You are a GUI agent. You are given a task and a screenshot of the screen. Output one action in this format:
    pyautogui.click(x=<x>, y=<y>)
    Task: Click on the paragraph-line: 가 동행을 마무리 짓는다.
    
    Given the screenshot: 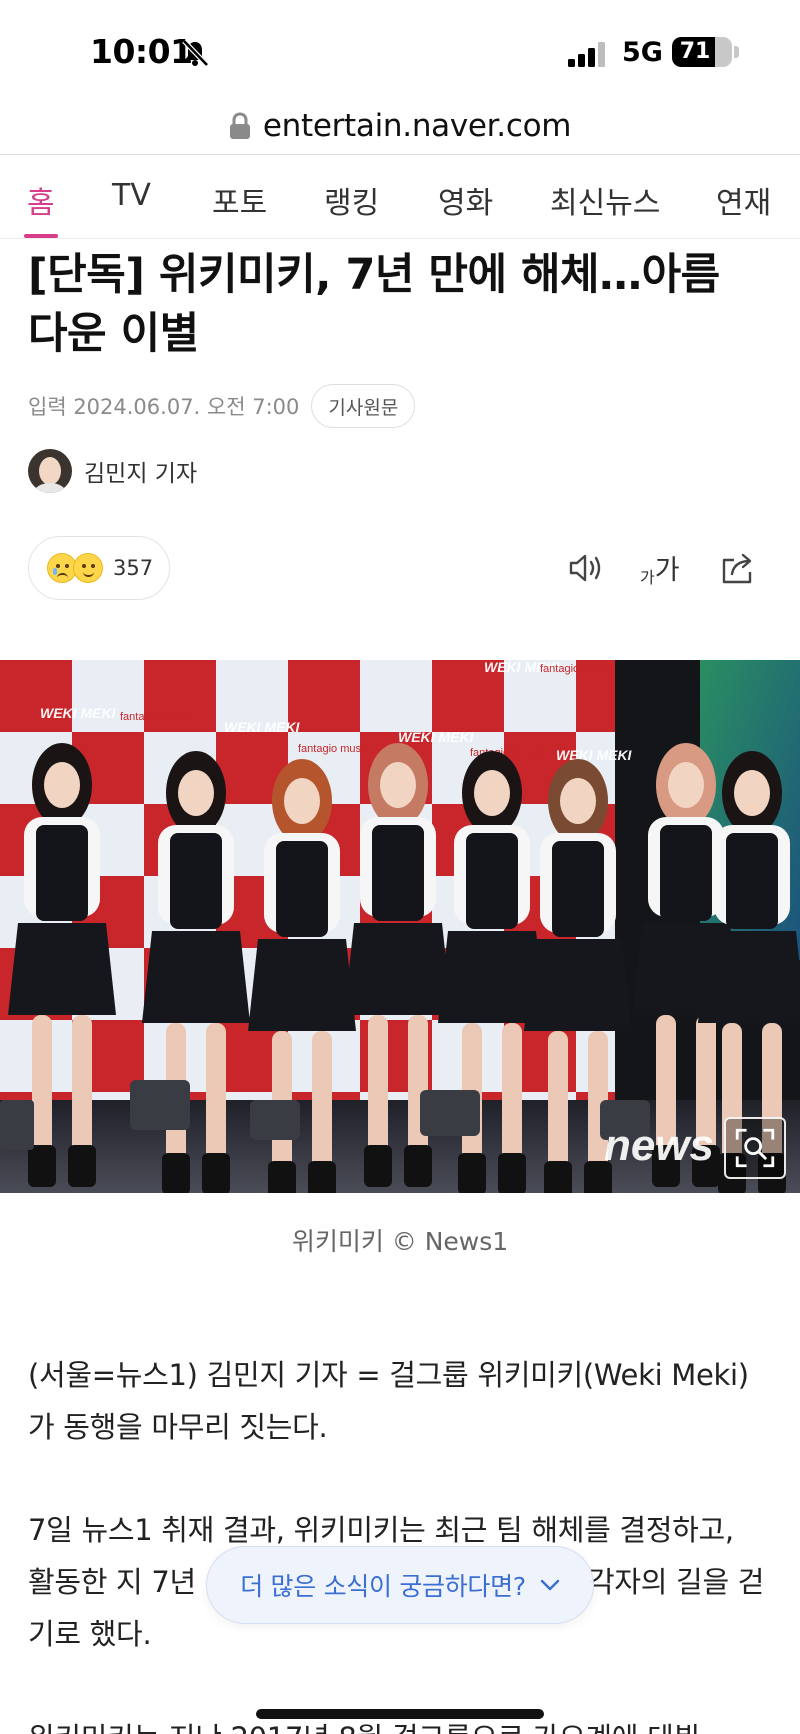 What is the action you would take?
    pyautogui.click(x=178, y=1427)
    